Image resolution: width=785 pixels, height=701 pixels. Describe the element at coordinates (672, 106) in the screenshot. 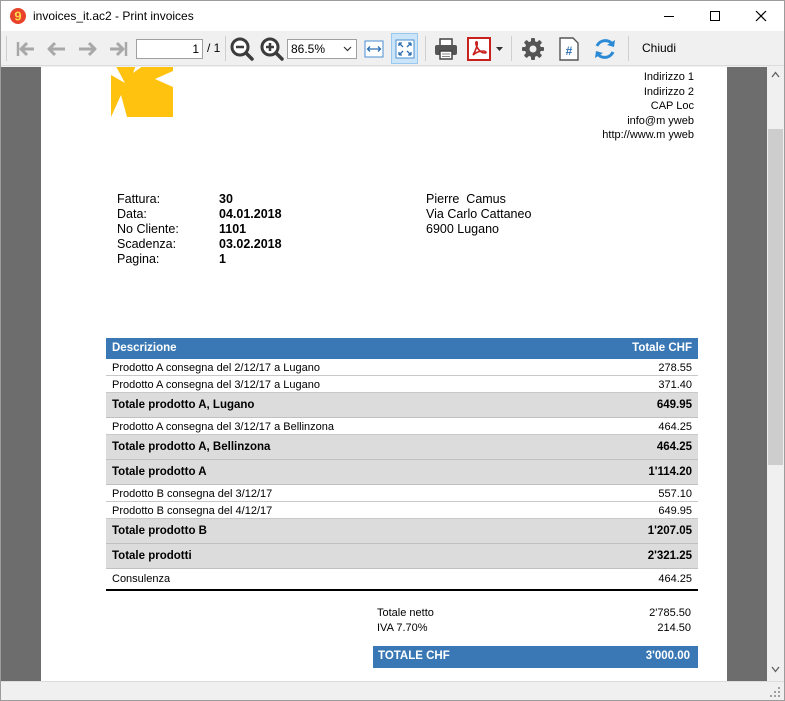

I see `sender-line: CAP Loc` at that location.